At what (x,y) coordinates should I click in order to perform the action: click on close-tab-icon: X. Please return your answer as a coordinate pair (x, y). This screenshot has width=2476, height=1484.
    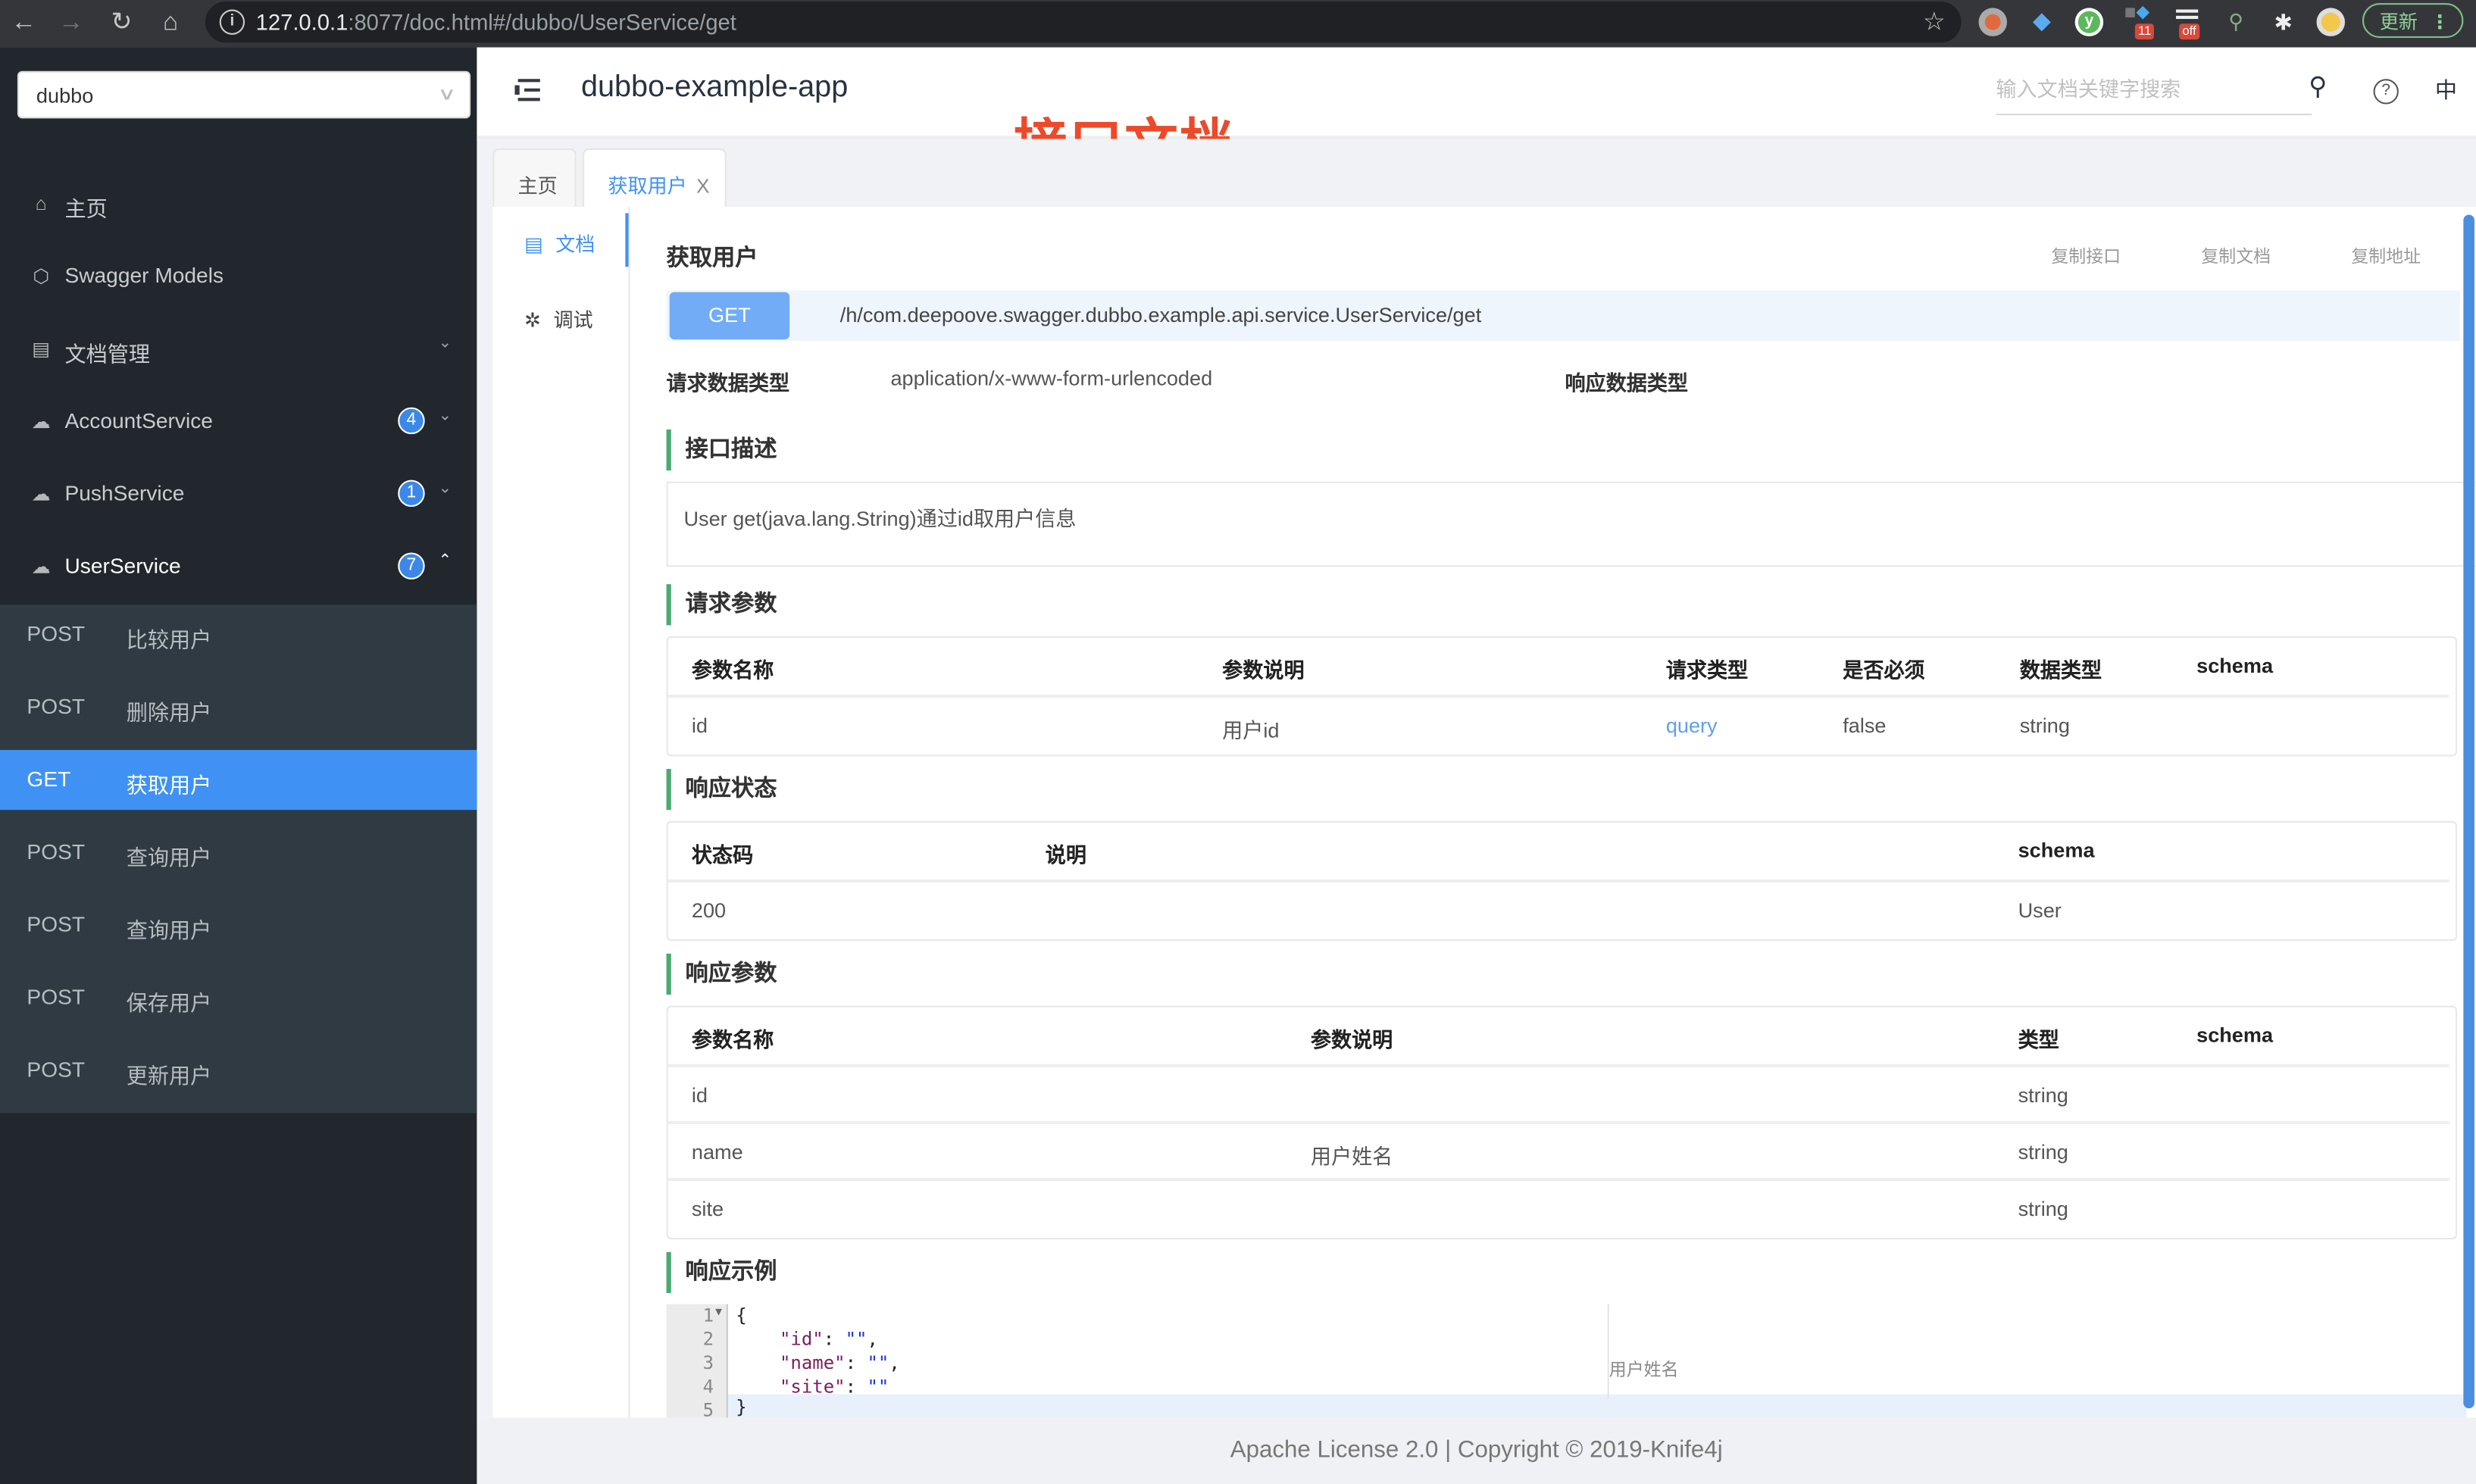
    Looking at the image, I should click on (702, 186).